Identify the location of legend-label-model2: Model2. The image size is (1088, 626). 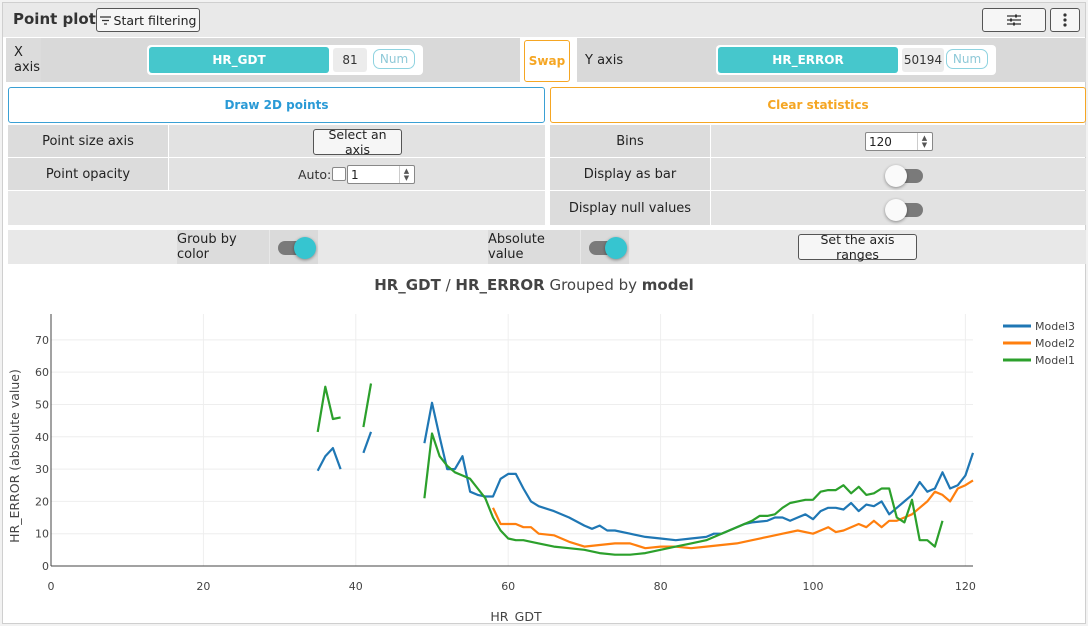
(1055, 343).